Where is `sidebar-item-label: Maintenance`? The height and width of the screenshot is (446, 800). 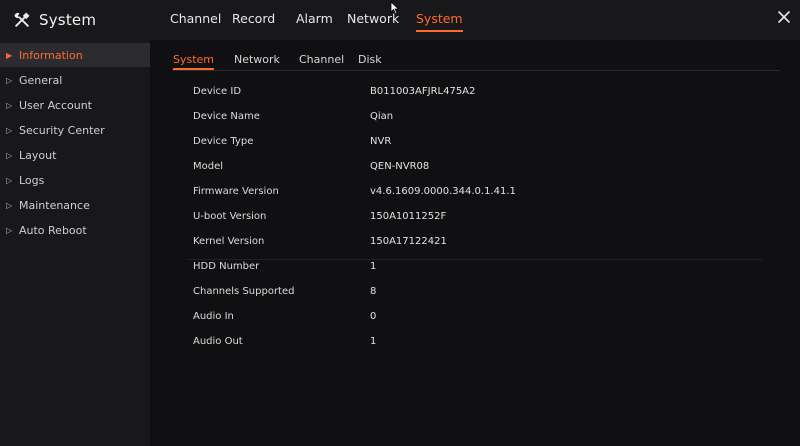
sidebar-item-label: Maintenance is located at coordinates (54, 205).